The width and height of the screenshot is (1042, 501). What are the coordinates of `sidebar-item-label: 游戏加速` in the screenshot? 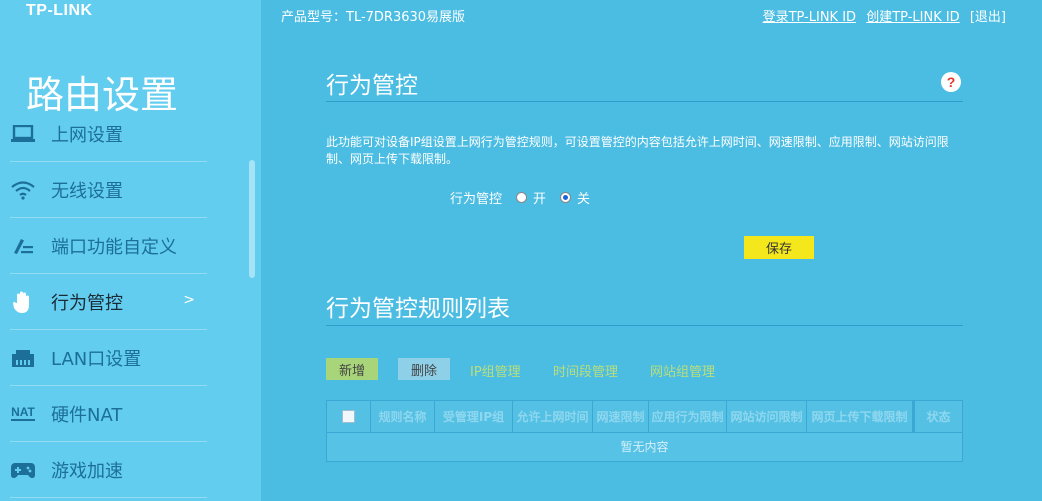 It's located at (87, 471).